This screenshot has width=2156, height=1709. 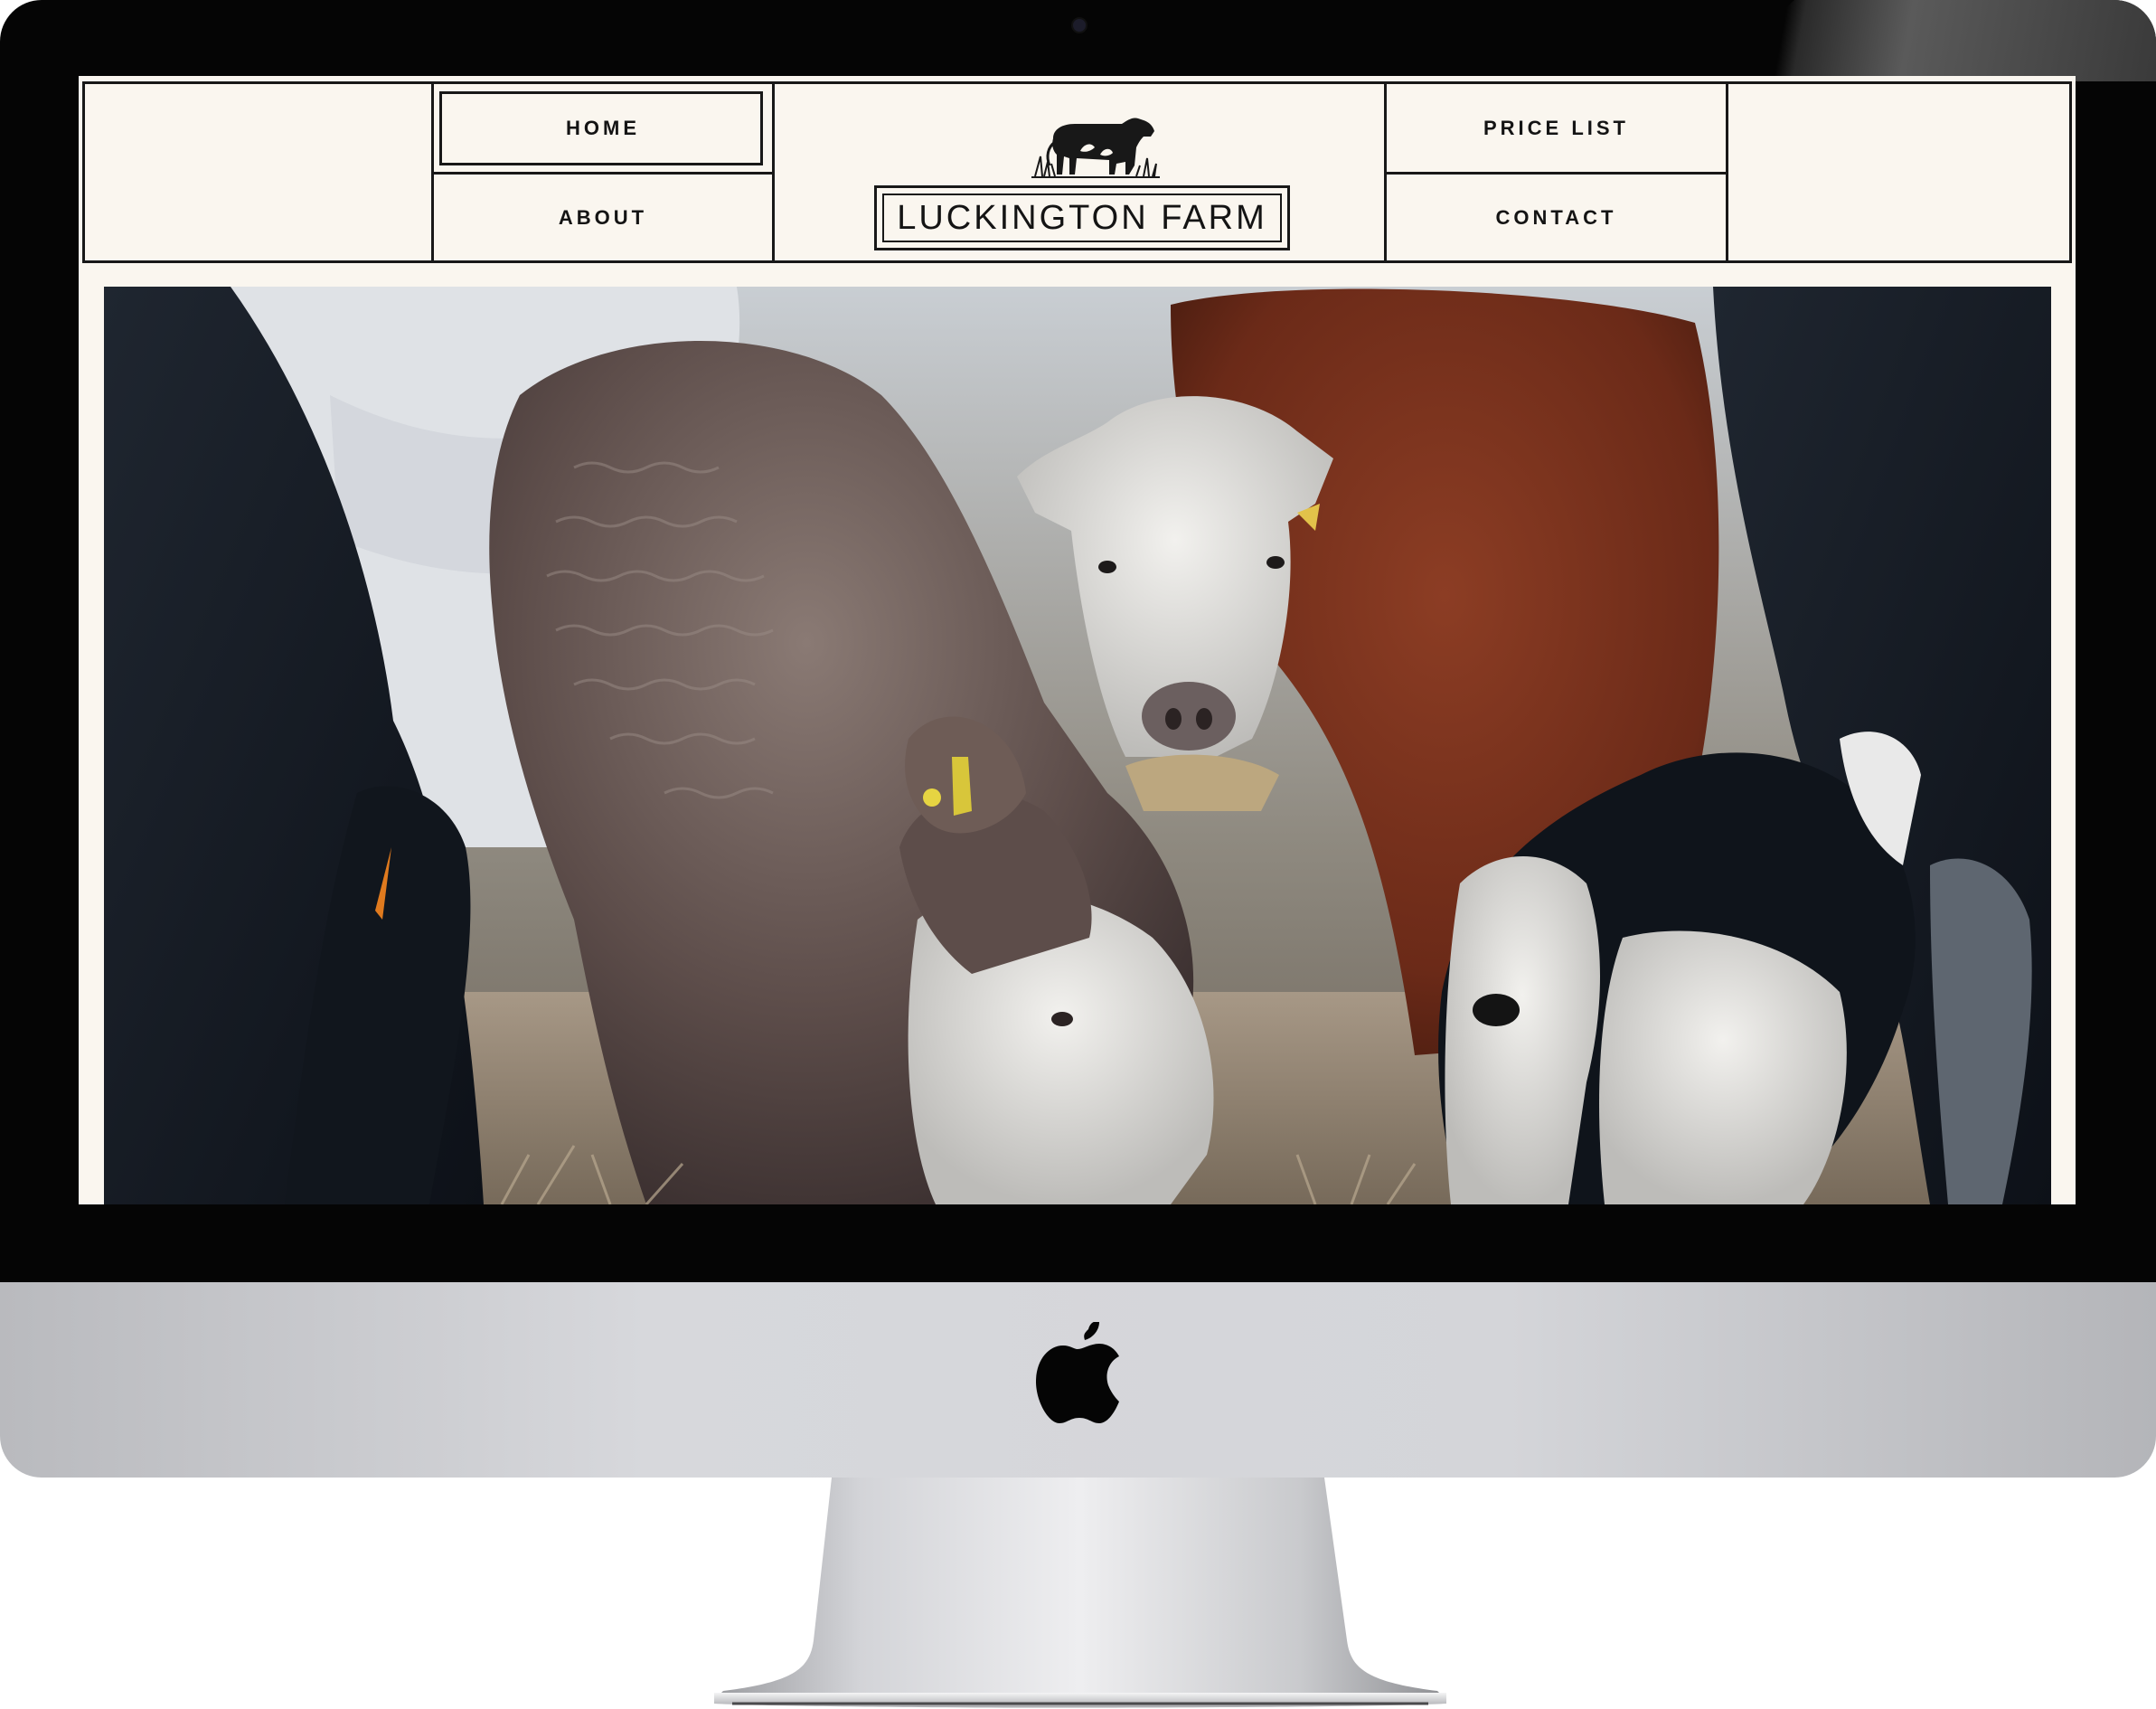 I want to click on cow-silhouette-icon, so click(x=1095, y=148).